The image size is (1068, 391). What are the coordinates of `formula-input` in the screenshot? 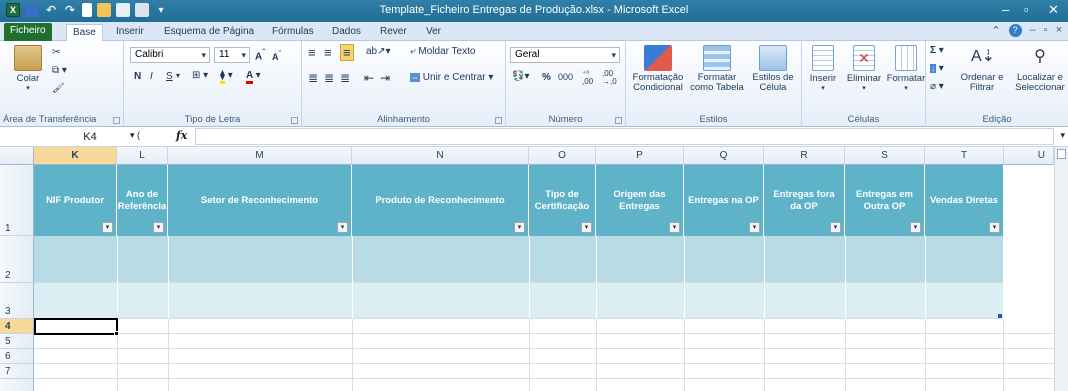 It's located at (624, 136).